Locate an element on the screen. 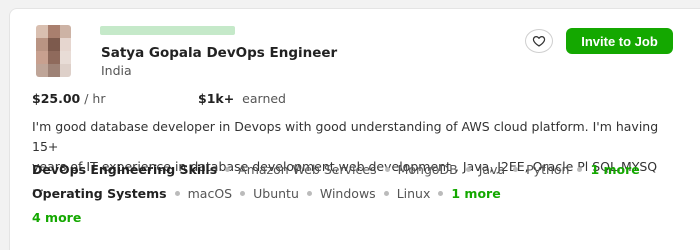 Image resolution: width=700 pixels, height=250 pixels. skill-tag: Python is located at coordinates (547, 169).